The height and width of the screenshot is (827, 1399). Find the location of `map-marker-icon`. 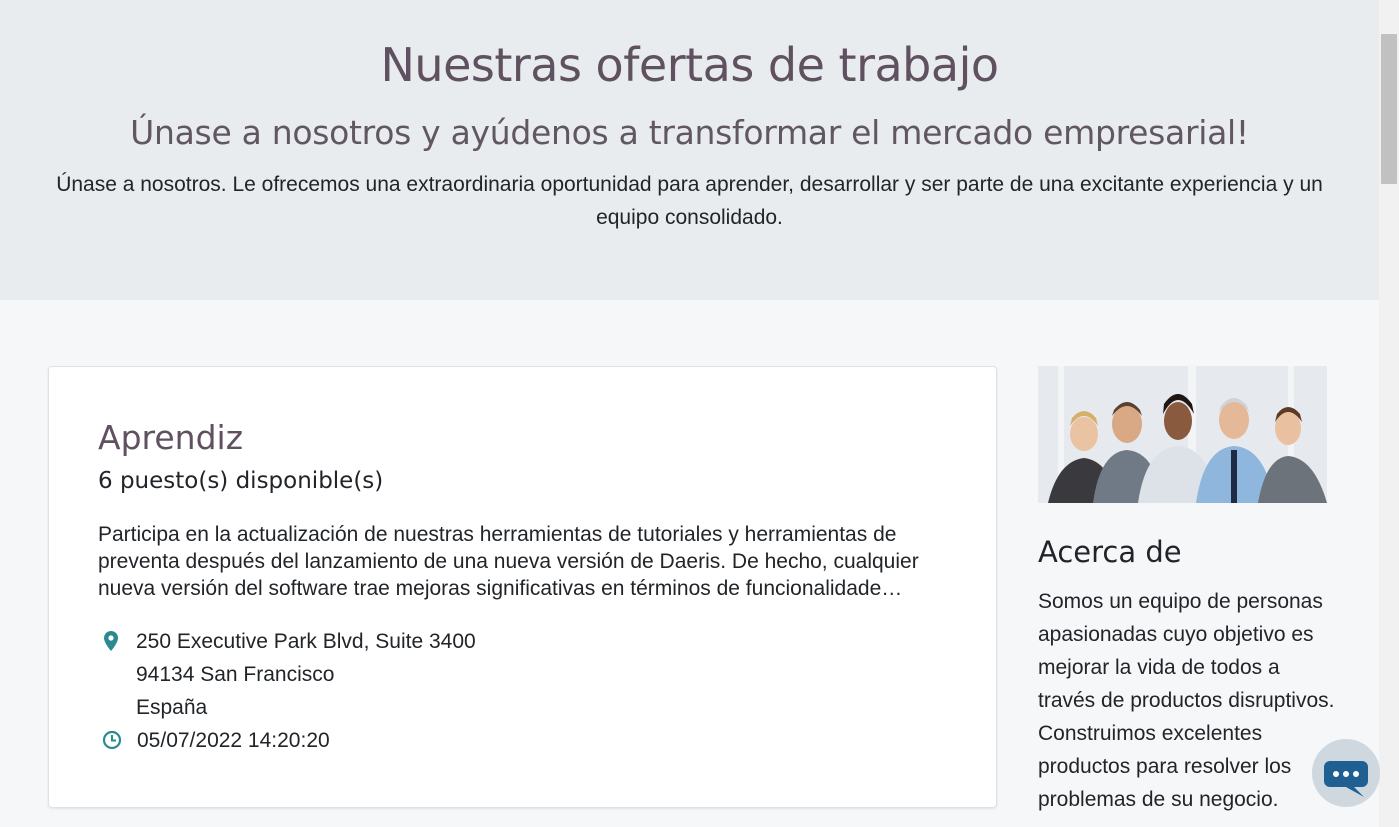

map-marker-icon is located at coordinates (111, 641).